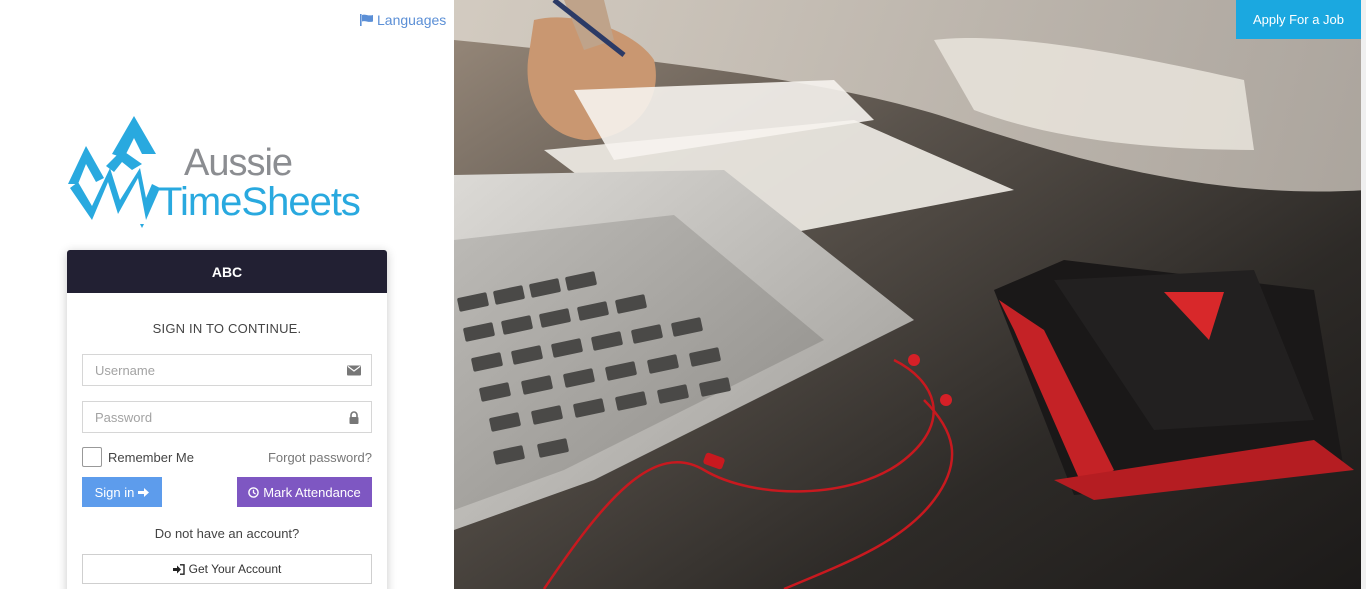 Image resolution: width=1366 pixels, height=589 pixels. What do you see at coordinates (254, 492) in the screenshot?
I see `clock-icon` at bounding box center [254, 492].